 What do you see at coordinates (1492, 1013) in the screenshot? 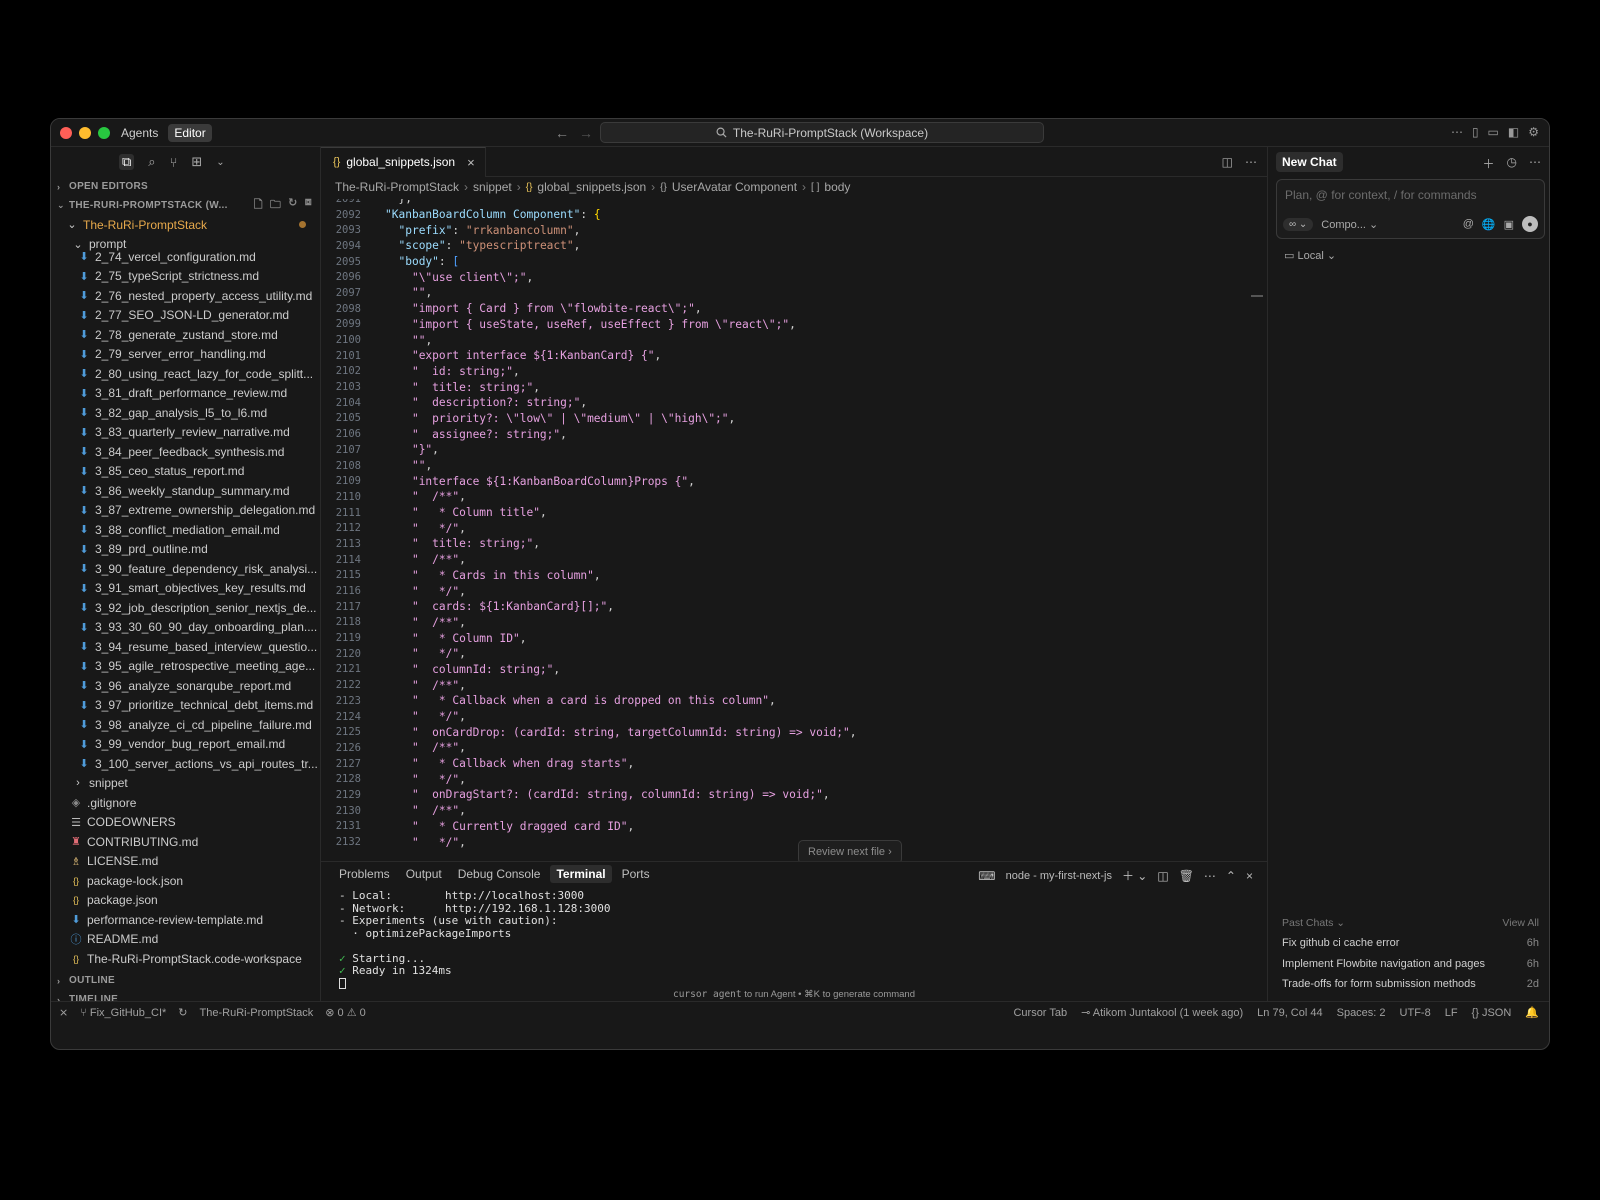
I see `language-mode: {} JSON` at bounding box center [1492, 1013].